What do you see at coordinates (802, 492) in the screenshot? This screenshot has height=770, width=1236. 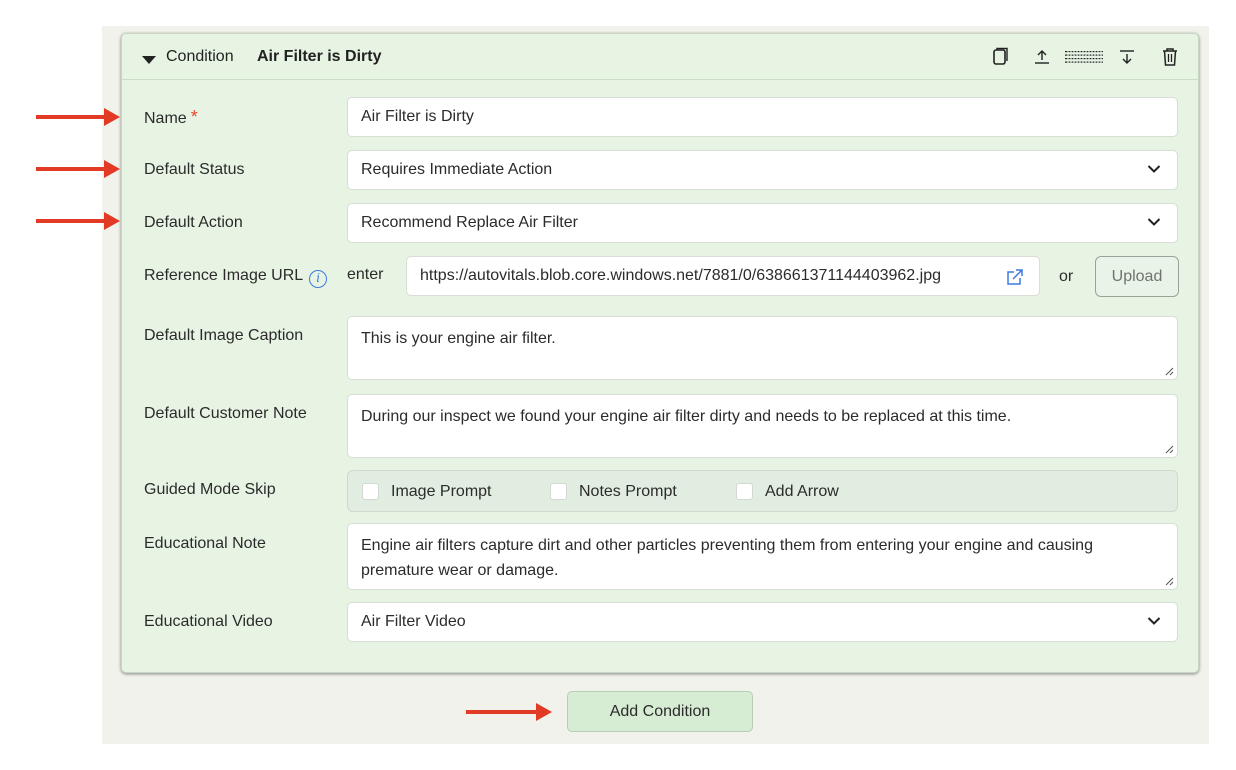 I see `add-arrow-label: Add Arrow` at bounding box center [802, 492].